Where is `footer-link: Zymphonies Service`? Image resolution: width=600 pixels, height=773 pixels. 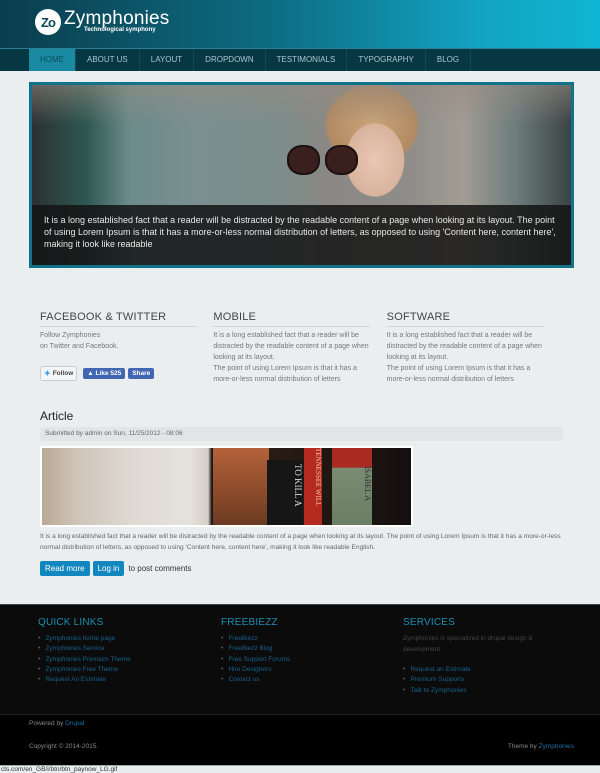
footer-link: Zymphonies Service is located at coordinates (84, 649).